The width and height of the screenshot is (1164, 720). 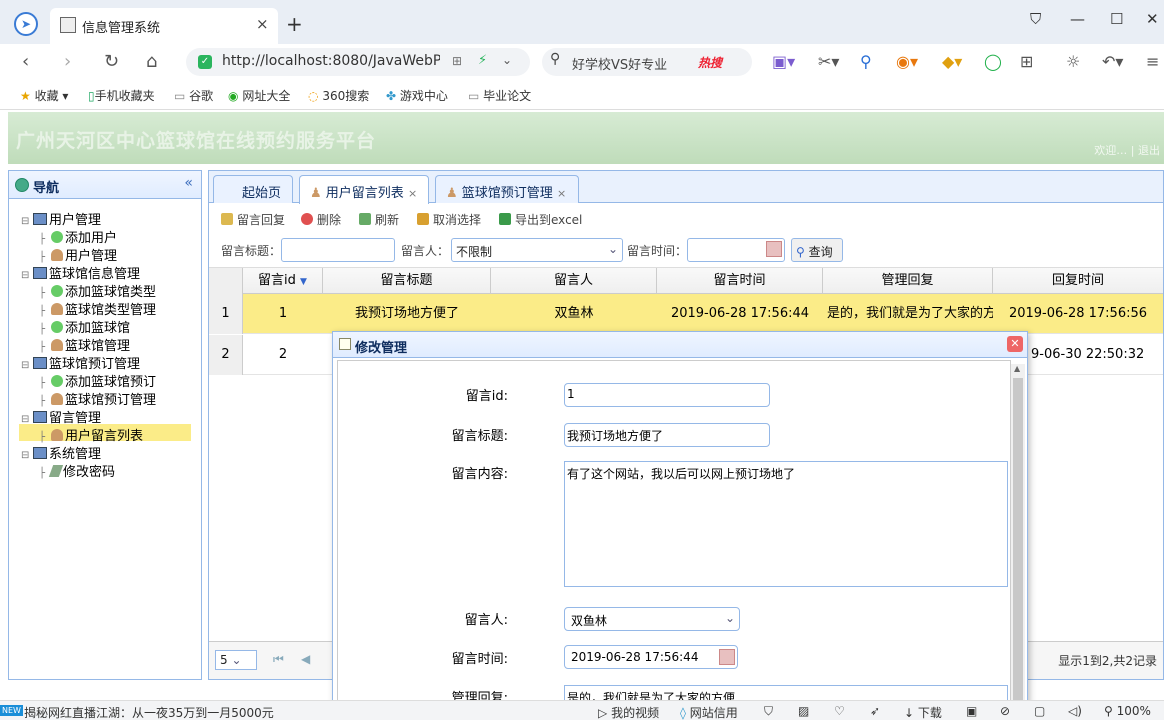 I want to click on maximize-button: ☐, so click(x=1116, y=19).